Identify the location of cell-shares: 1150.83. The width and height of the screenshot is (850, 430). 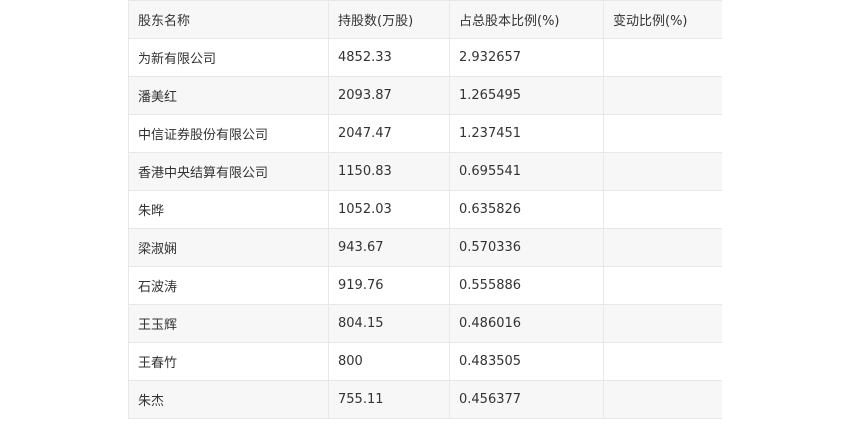
(389, 171).